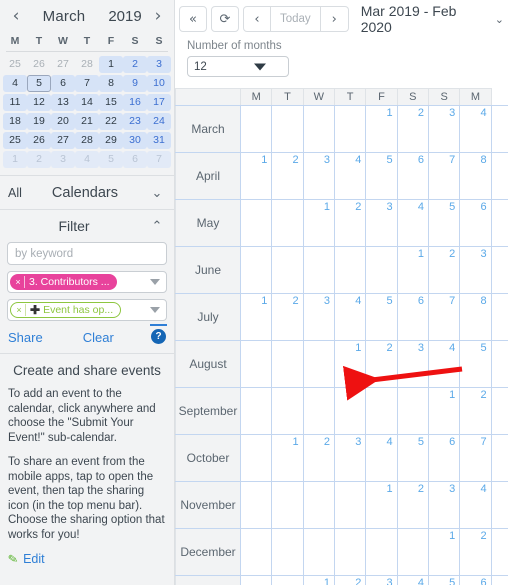  I want to click on mini-calendar-day: 30, so click(135, 140).